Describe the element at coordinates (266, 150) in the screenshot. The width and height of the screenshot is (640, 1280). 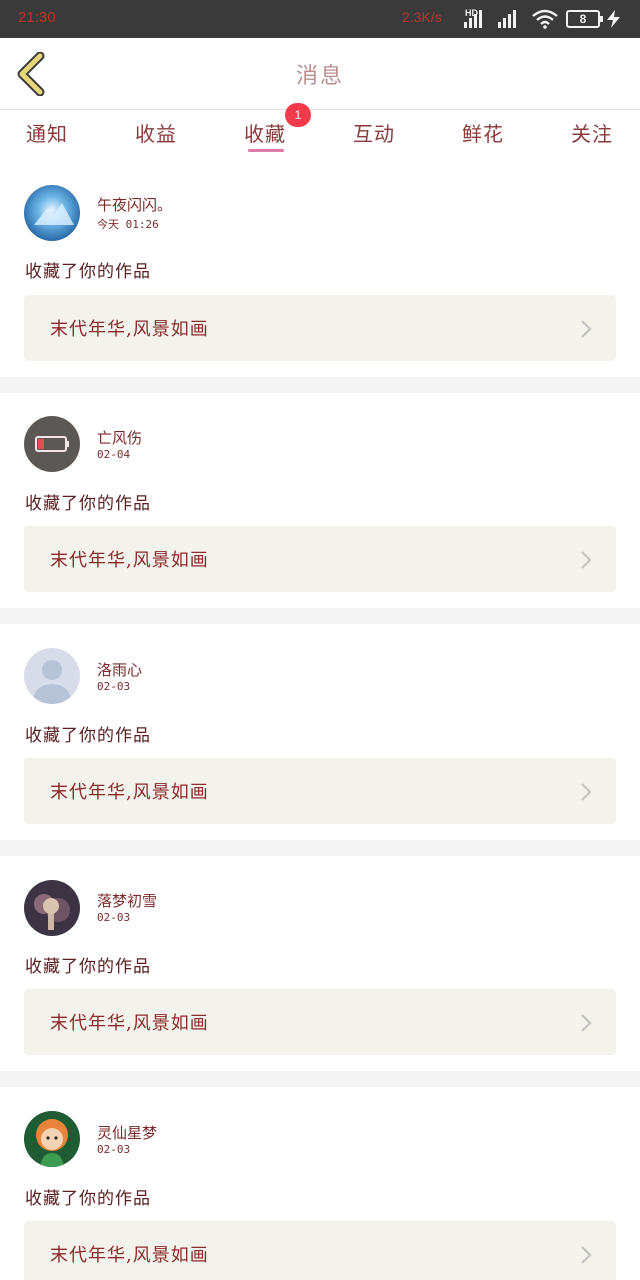
I see `active-tab-indicator` at that location.